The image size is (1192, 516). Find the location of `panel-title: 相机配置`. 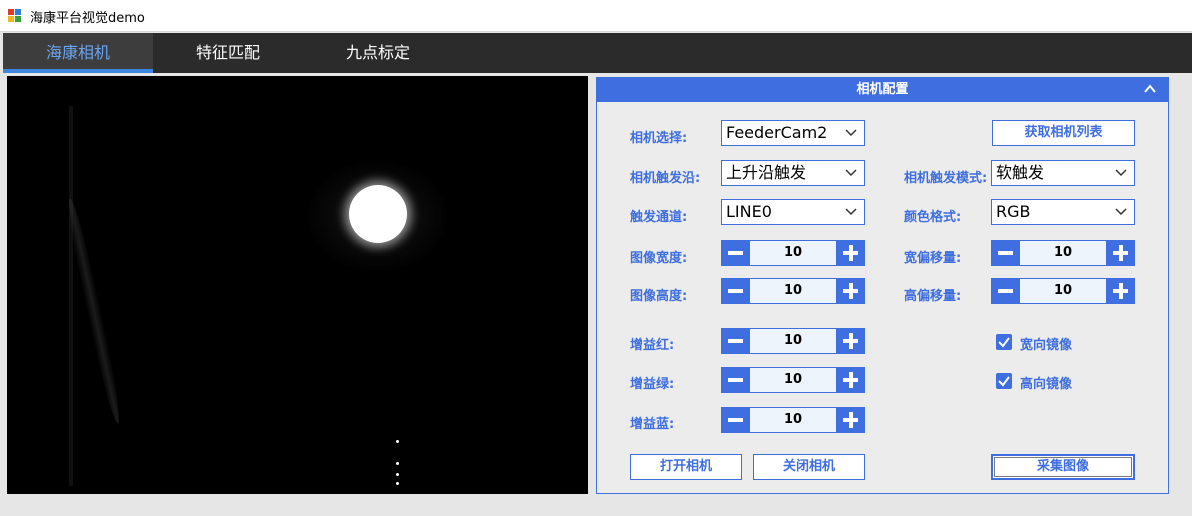

panel-title: 相机配置 is located at coordinates (882, 89).